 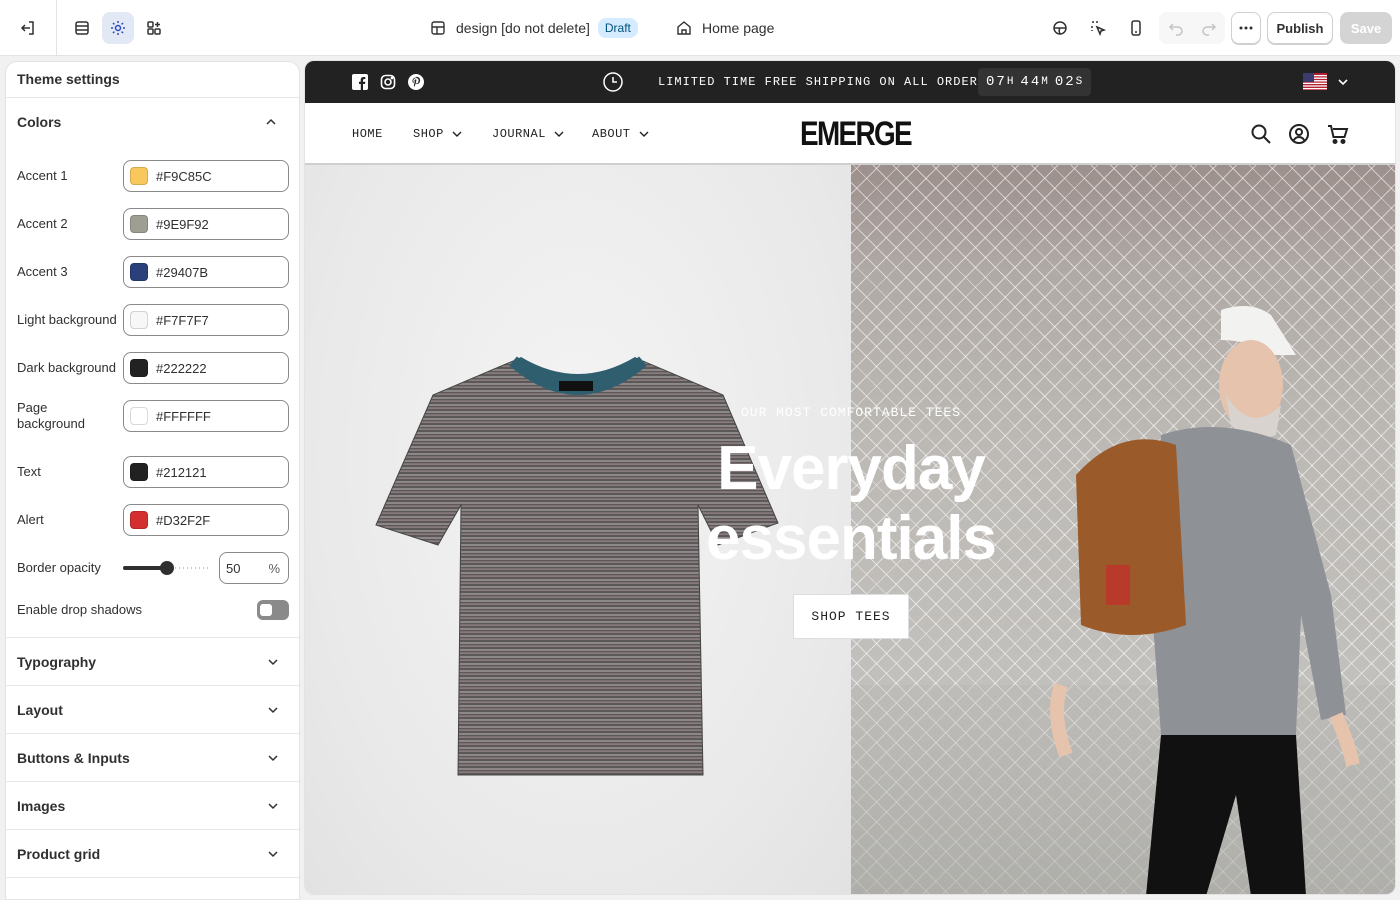 What do you see at coordinates (29, 471) in the screenshot?
I see `color-label: Text` at bounding box center [29, 471].